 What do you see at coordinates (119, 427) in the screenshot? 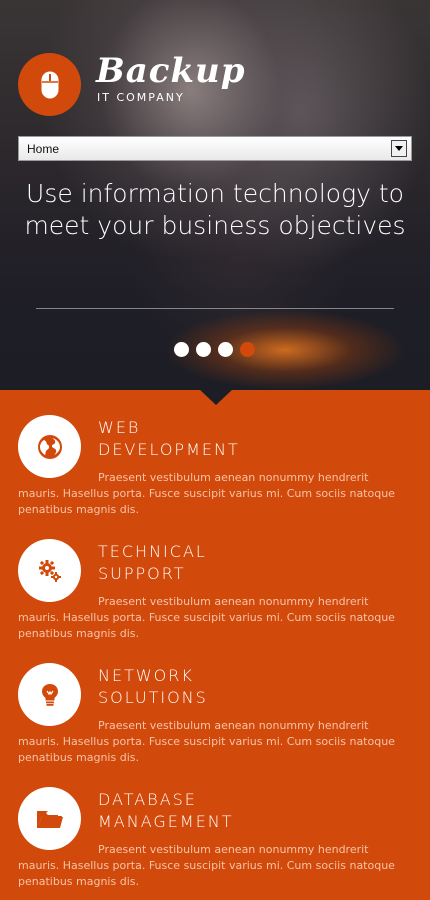
I see `service-title-line1: WEB` at bounding box center [119, 427].